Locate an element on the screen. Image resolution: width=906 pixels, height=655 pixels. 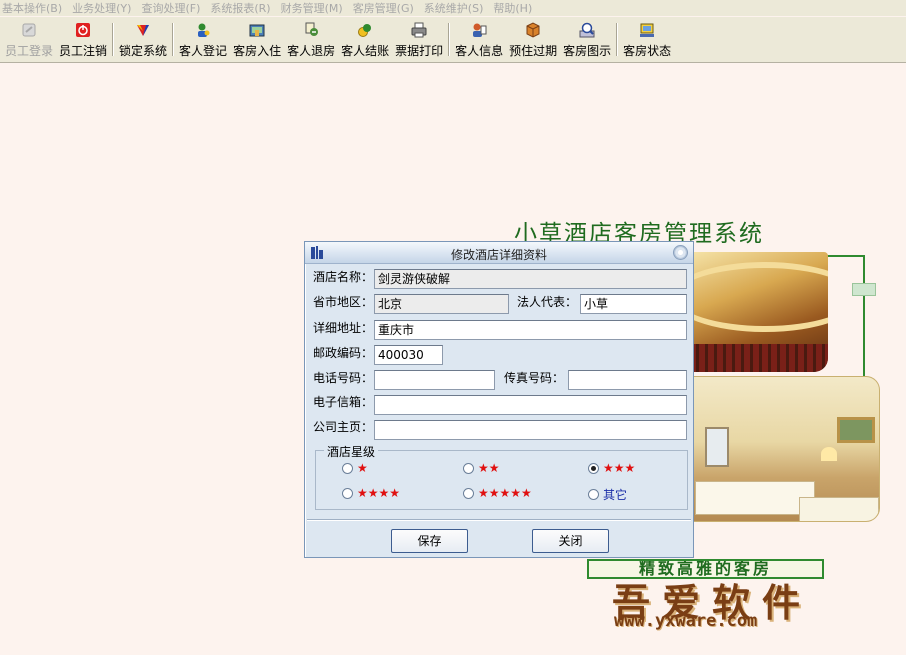
email-field is located at coordinates (530, 405).